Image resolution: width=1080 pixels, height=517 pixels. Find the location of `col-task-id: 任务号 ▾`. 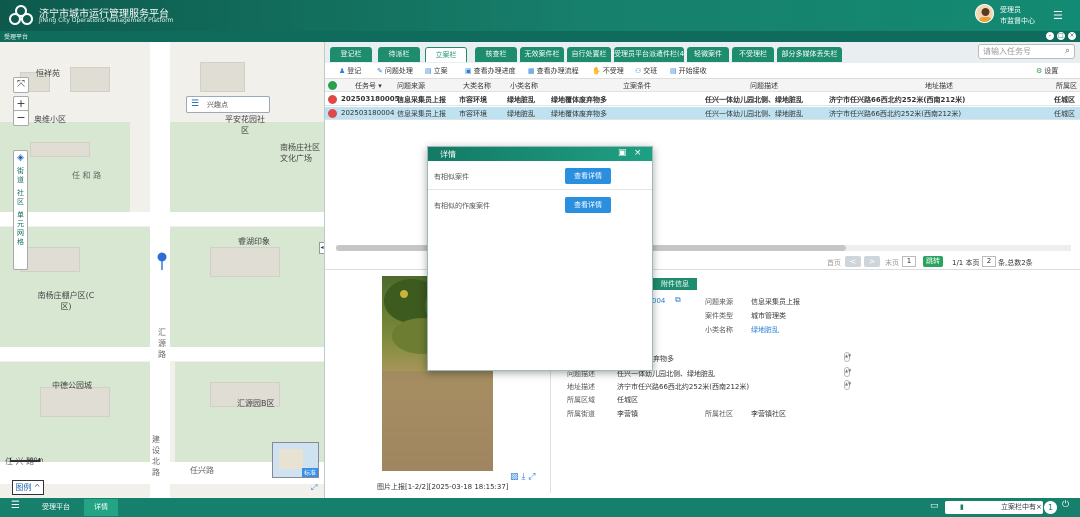

col-task-id: 任务号 ▾ is located at coordinates (368, 86).